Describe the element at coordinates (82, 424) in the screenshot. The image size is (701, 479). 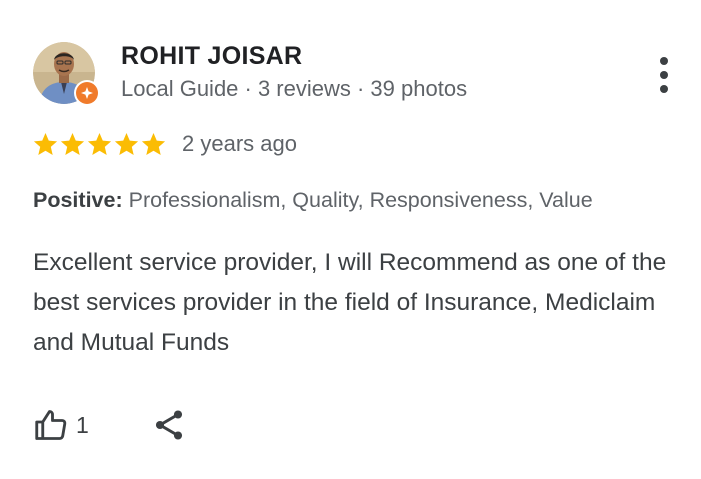
I see `like-count: 1` at that location.